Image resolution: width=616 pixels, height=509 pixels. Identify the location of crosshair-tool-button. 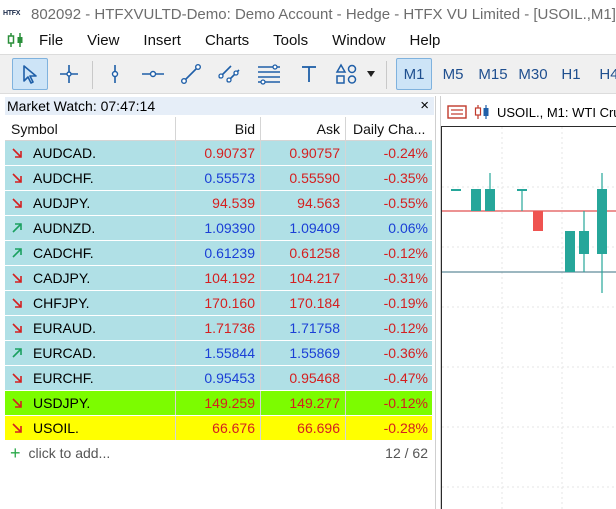
(69, 74).